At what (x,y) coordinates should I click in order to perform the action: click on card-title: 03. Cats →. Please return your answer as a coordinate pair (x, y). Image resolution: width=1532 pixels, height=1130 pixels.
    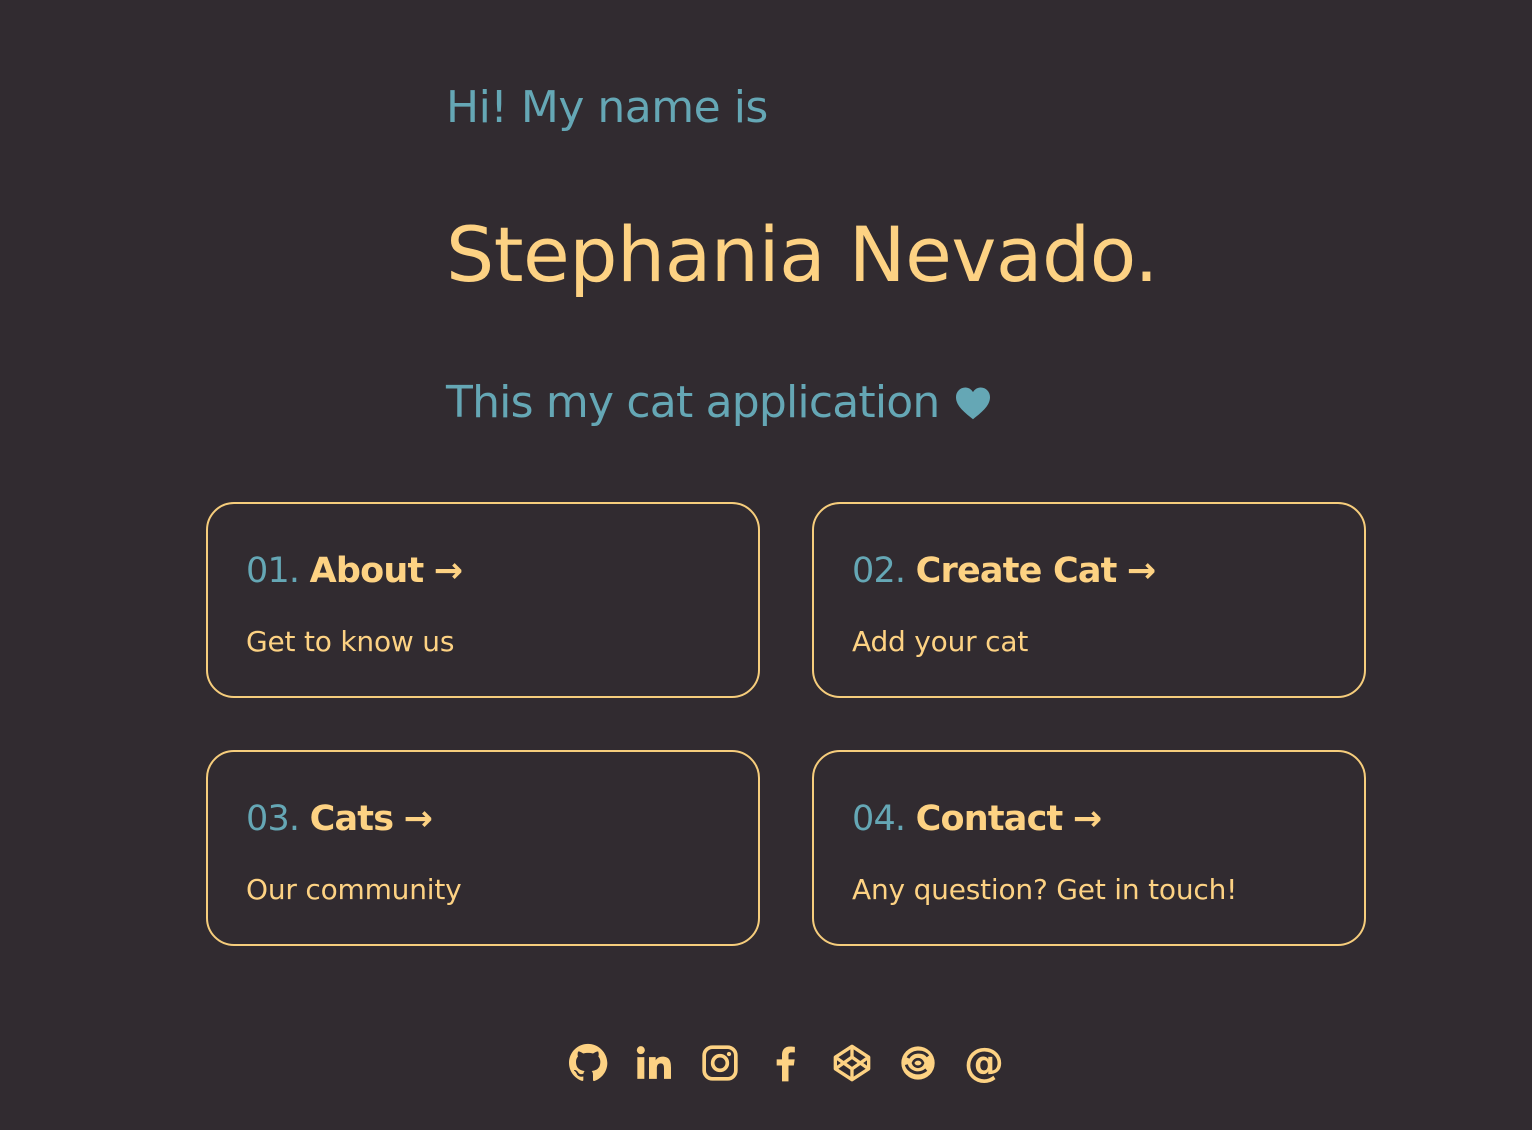
    Looking at the image, I should click on (339, 819).